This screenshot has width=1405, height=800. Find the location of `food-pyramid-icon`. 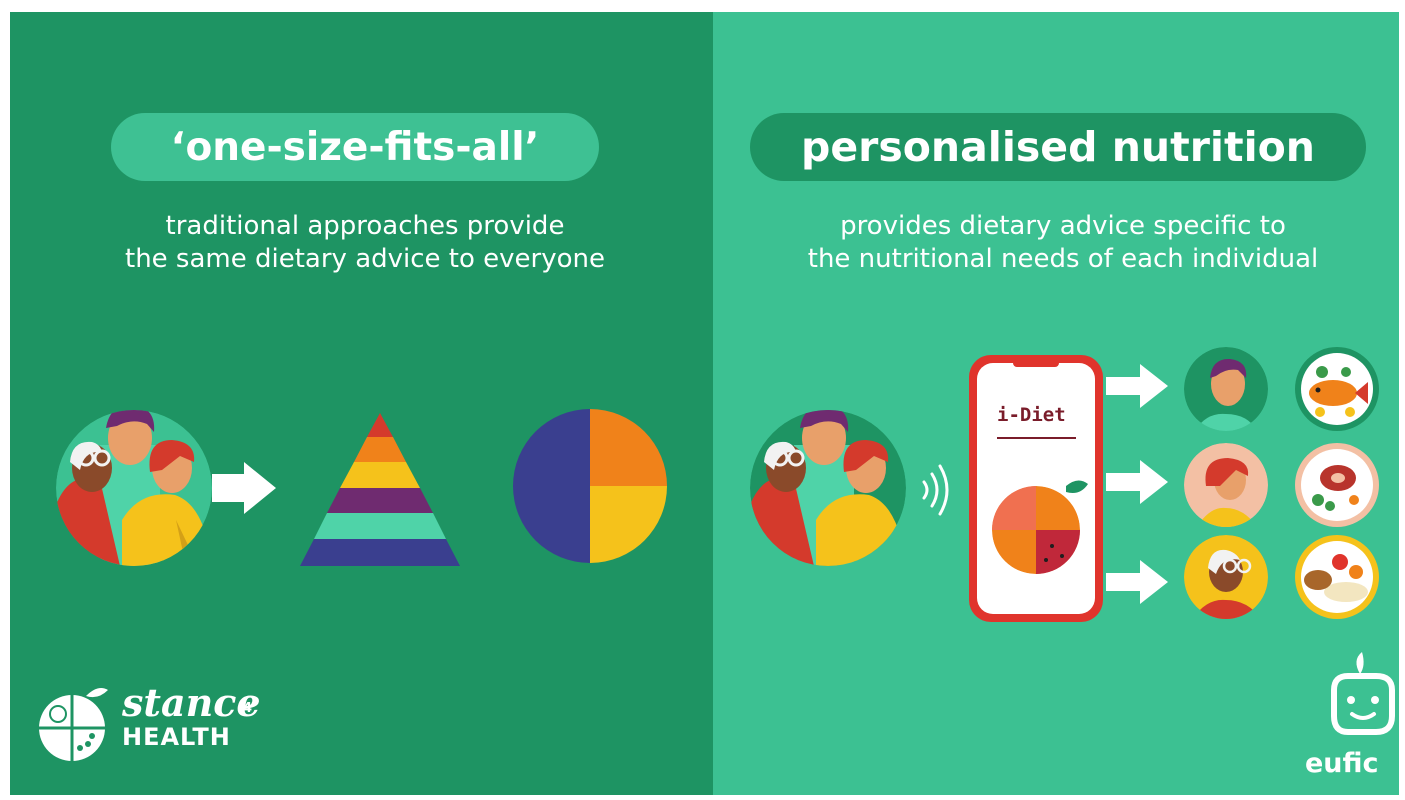

food-pyramid-icon is located at coordinates (380, 489).